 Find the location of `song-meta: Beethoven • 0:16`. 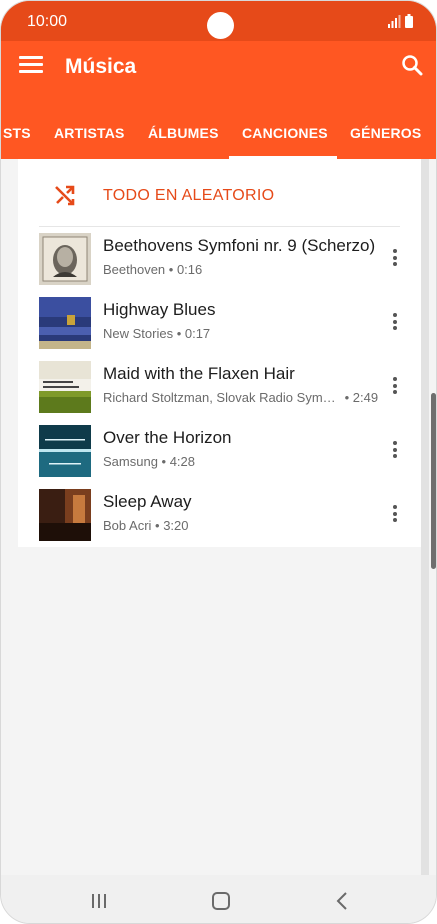

song-meta: Beethoven • 0:16 is located at coordinates (153, 269).